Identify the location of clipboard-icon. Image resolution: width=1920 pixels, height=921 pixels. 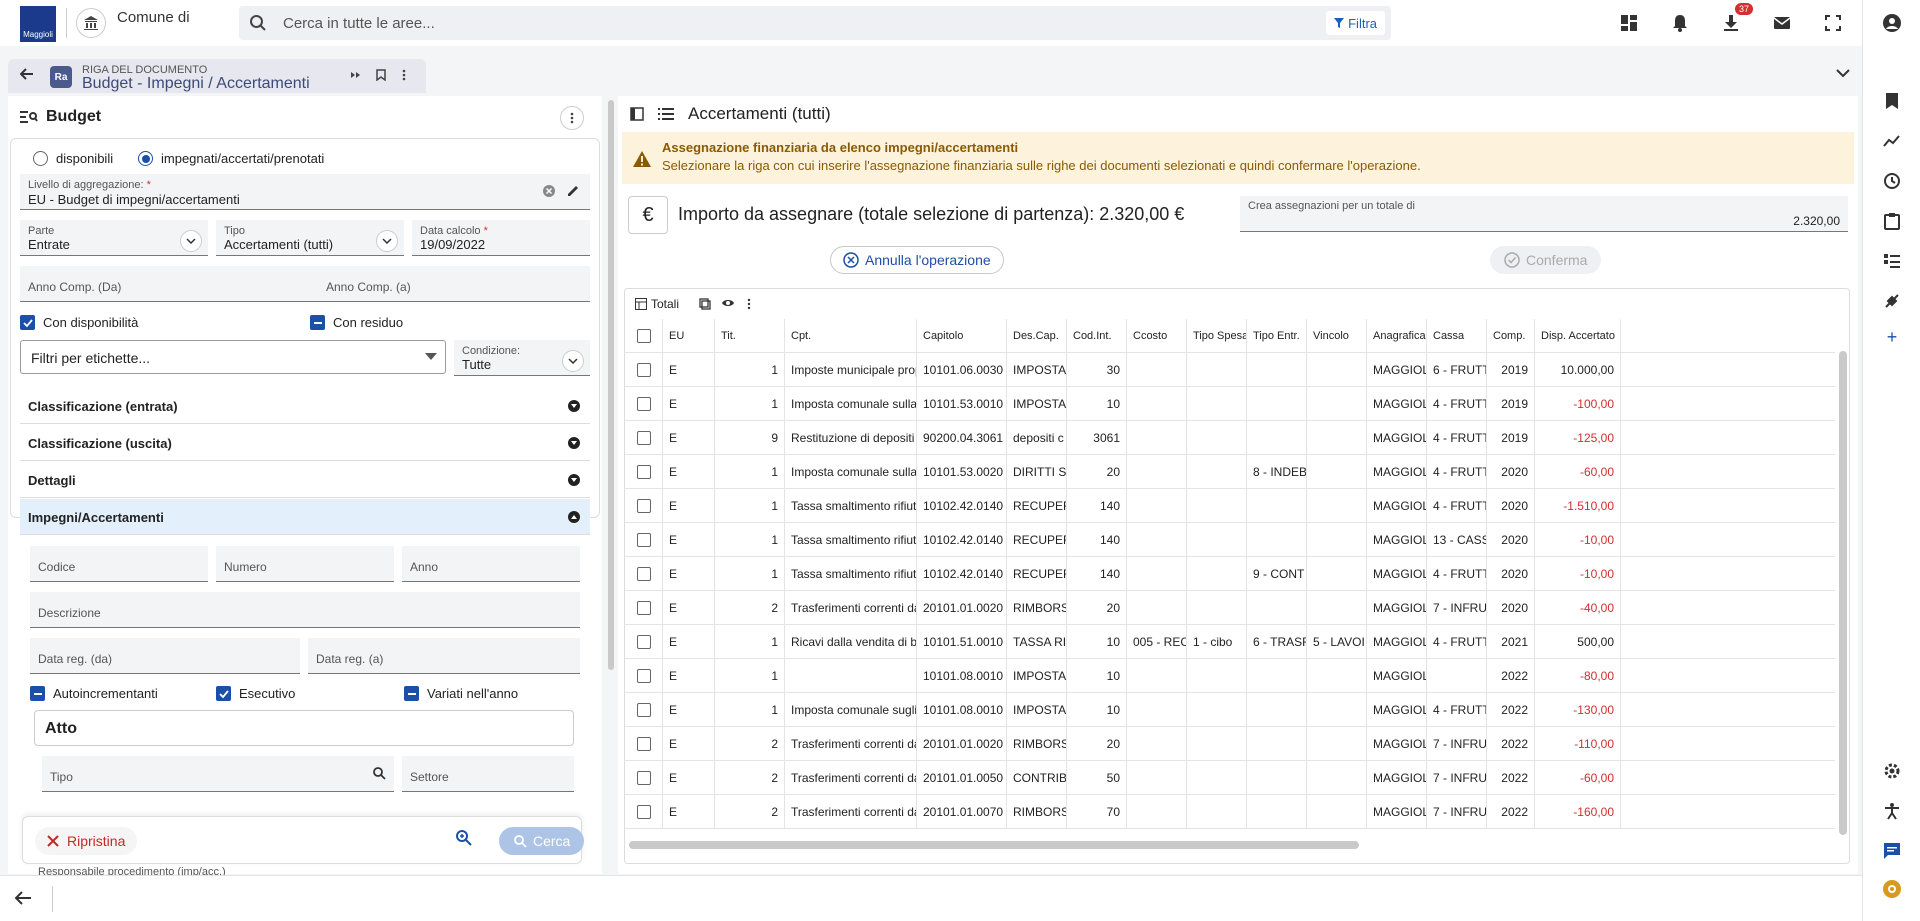
(1892, 221).